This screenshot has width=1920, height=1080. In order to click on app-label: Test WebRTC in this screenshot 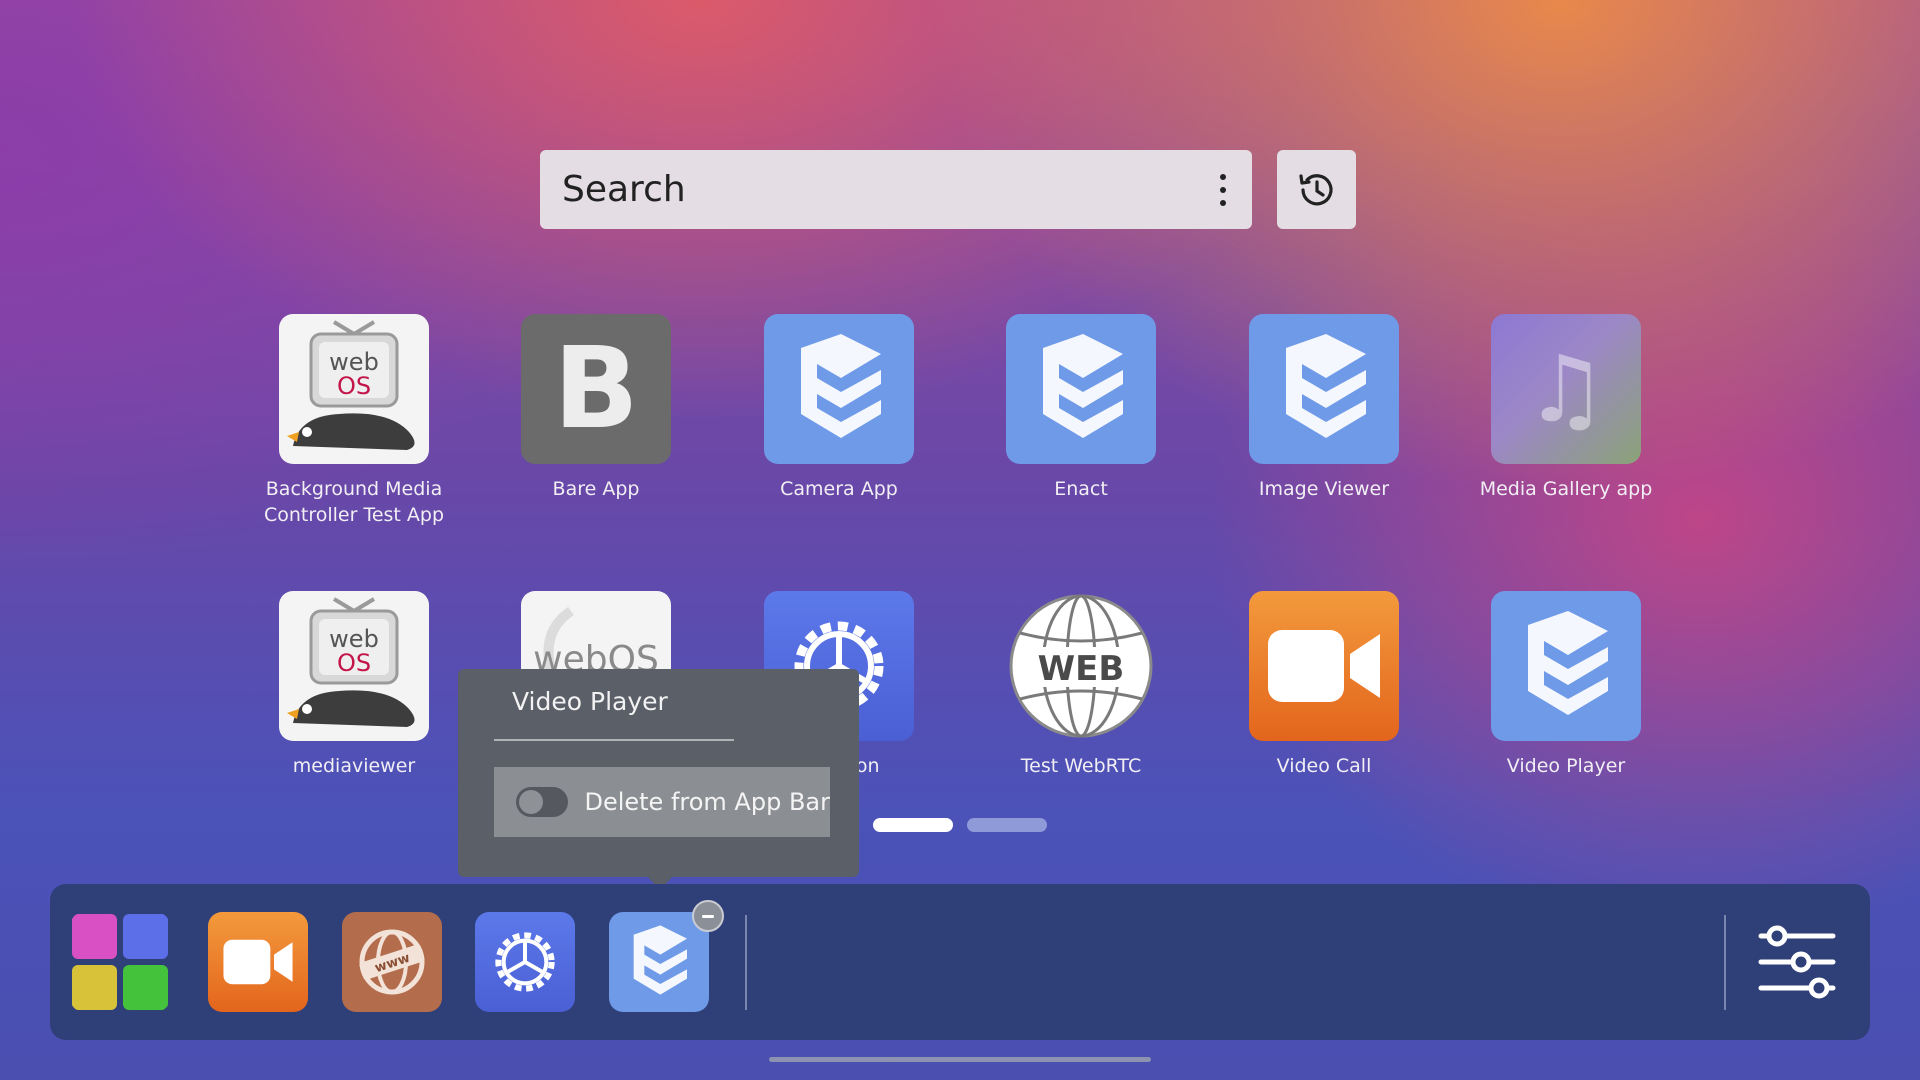, I will do `click(1081, 766)`.